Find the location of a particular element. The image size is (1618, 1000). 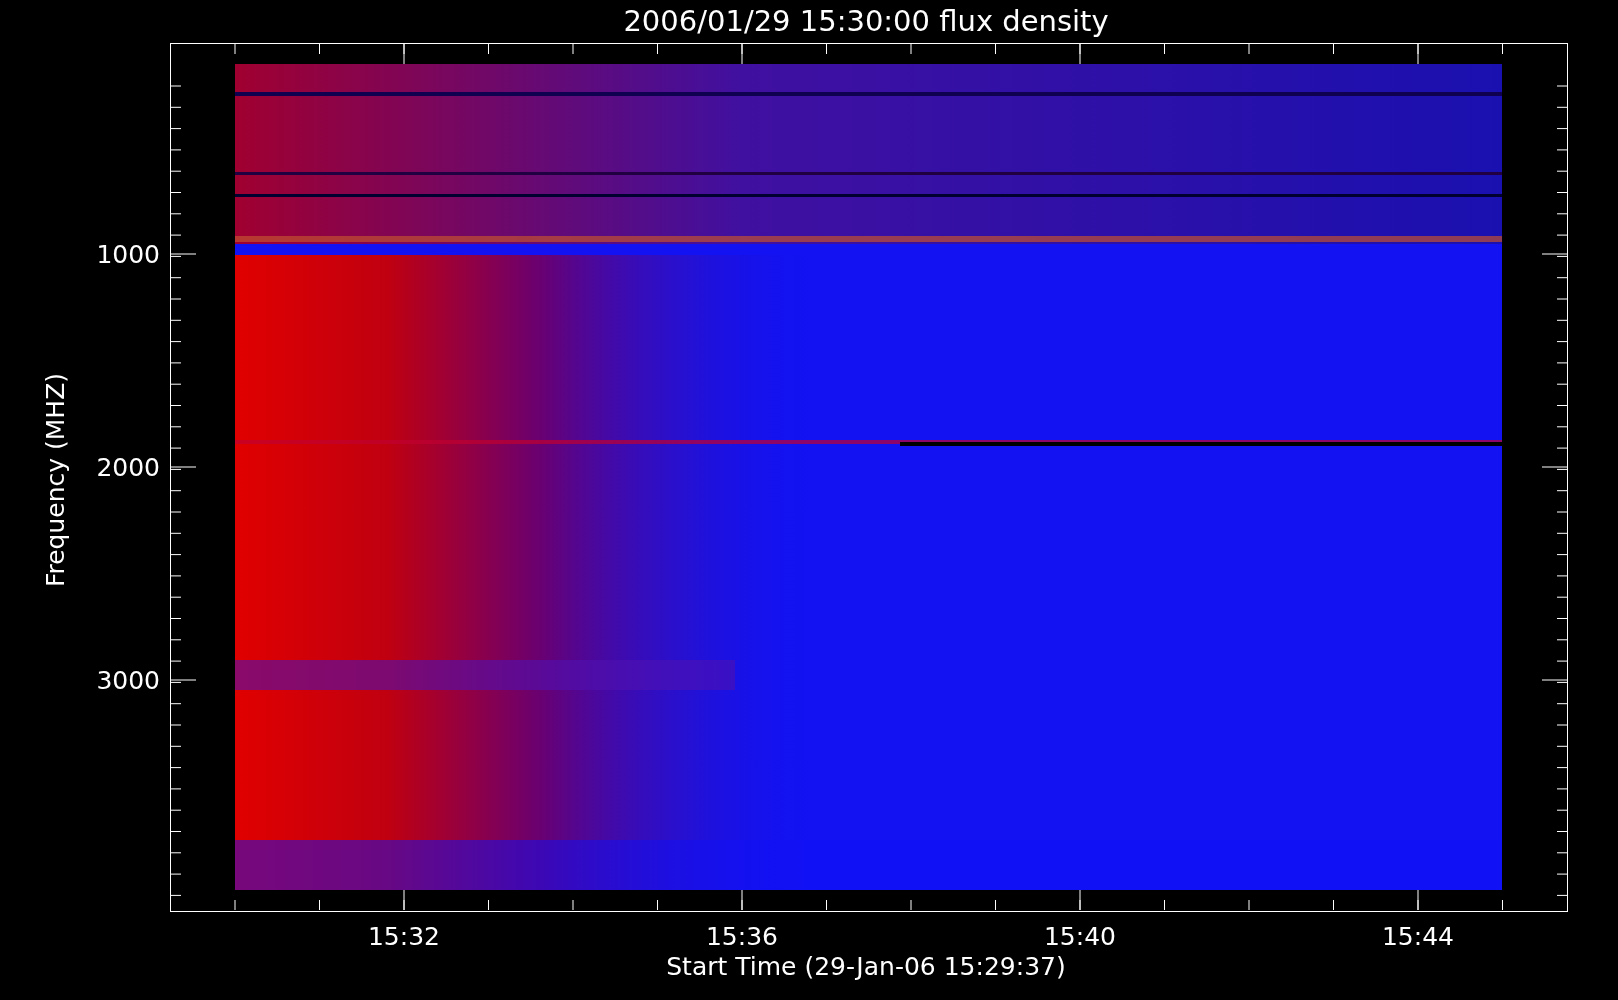

axis-tick-label: 15:32 is located at coordinates (404, 936).